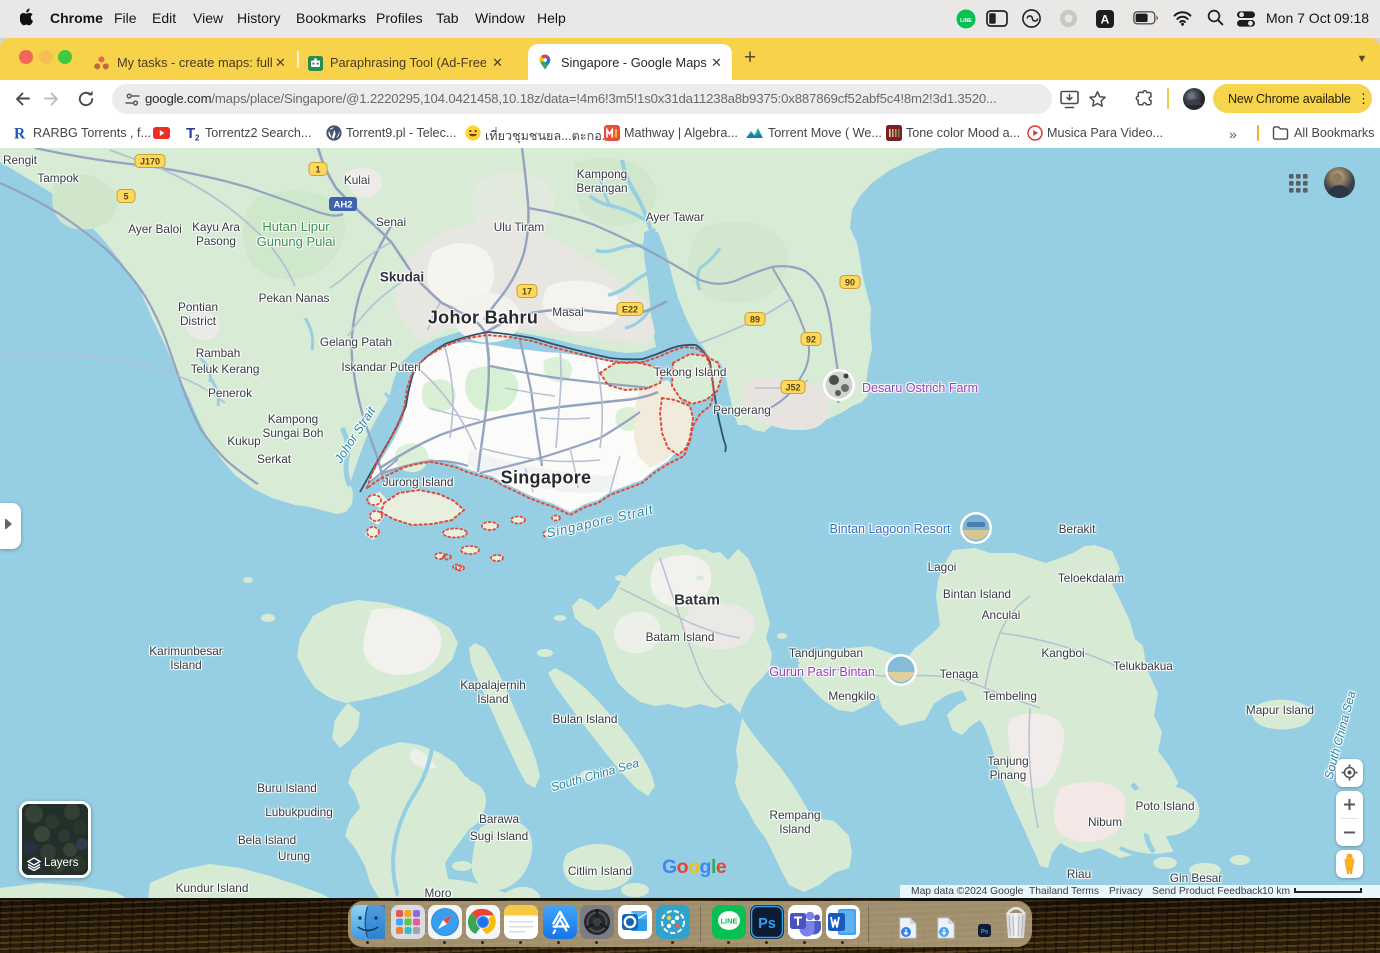  What do you see at coordinates (342, 205) in the screenshot?
I see `svg-text: AH2` at bounding box center [342, 205].